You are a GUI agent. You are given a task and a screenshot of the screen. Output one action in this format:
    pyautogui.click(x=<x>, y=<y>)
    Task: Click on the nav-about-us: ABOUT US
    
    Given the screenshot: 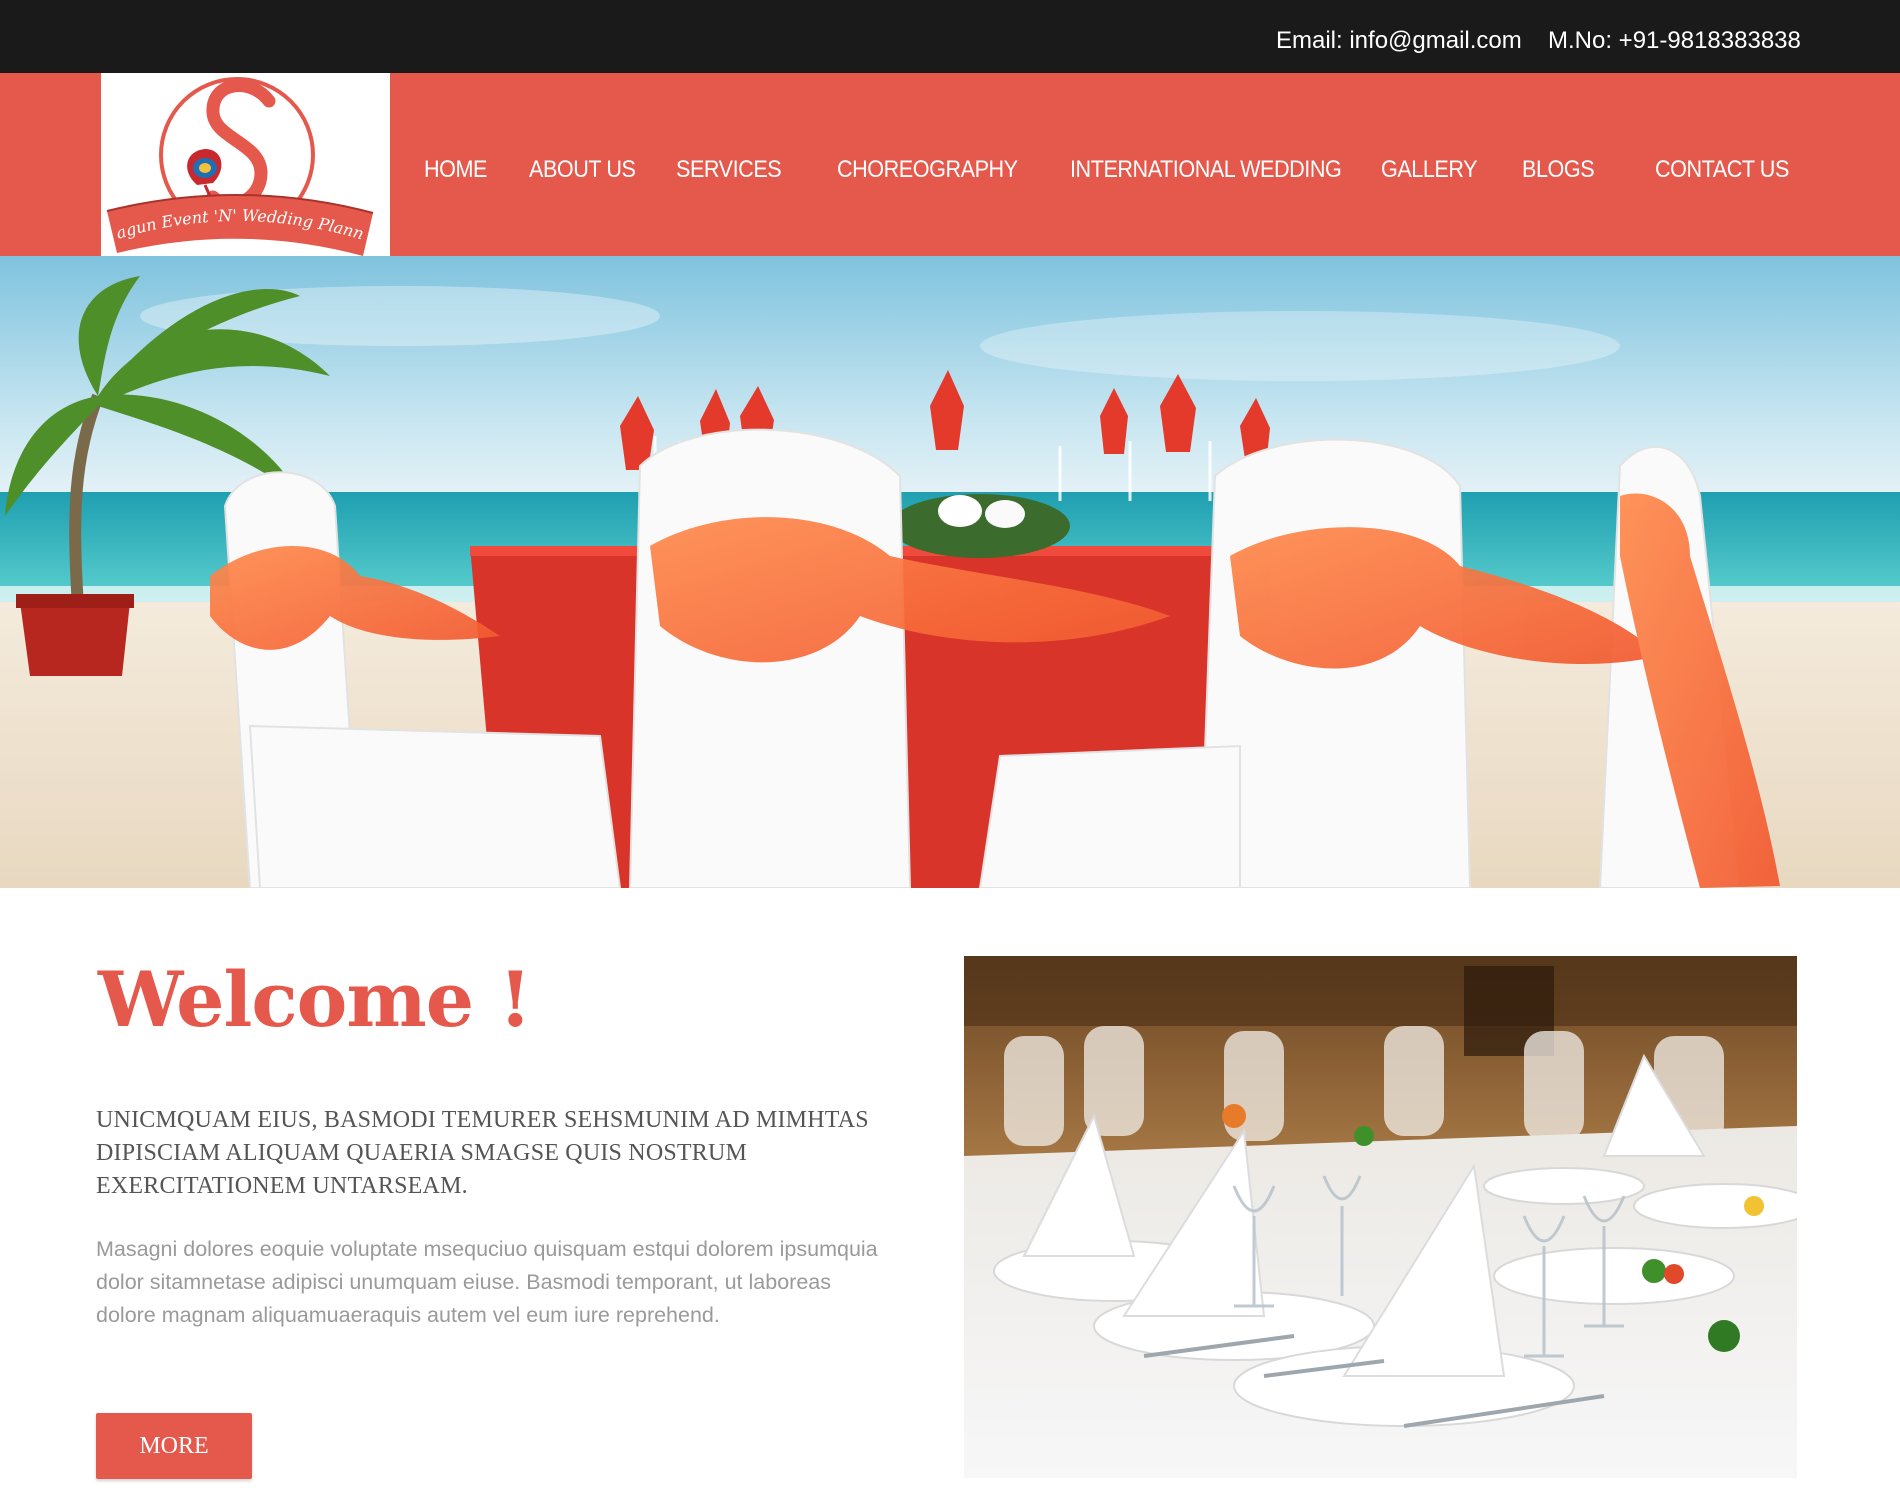 What is the action you would take?
    pyautogui.click(x=582, y=170)
    